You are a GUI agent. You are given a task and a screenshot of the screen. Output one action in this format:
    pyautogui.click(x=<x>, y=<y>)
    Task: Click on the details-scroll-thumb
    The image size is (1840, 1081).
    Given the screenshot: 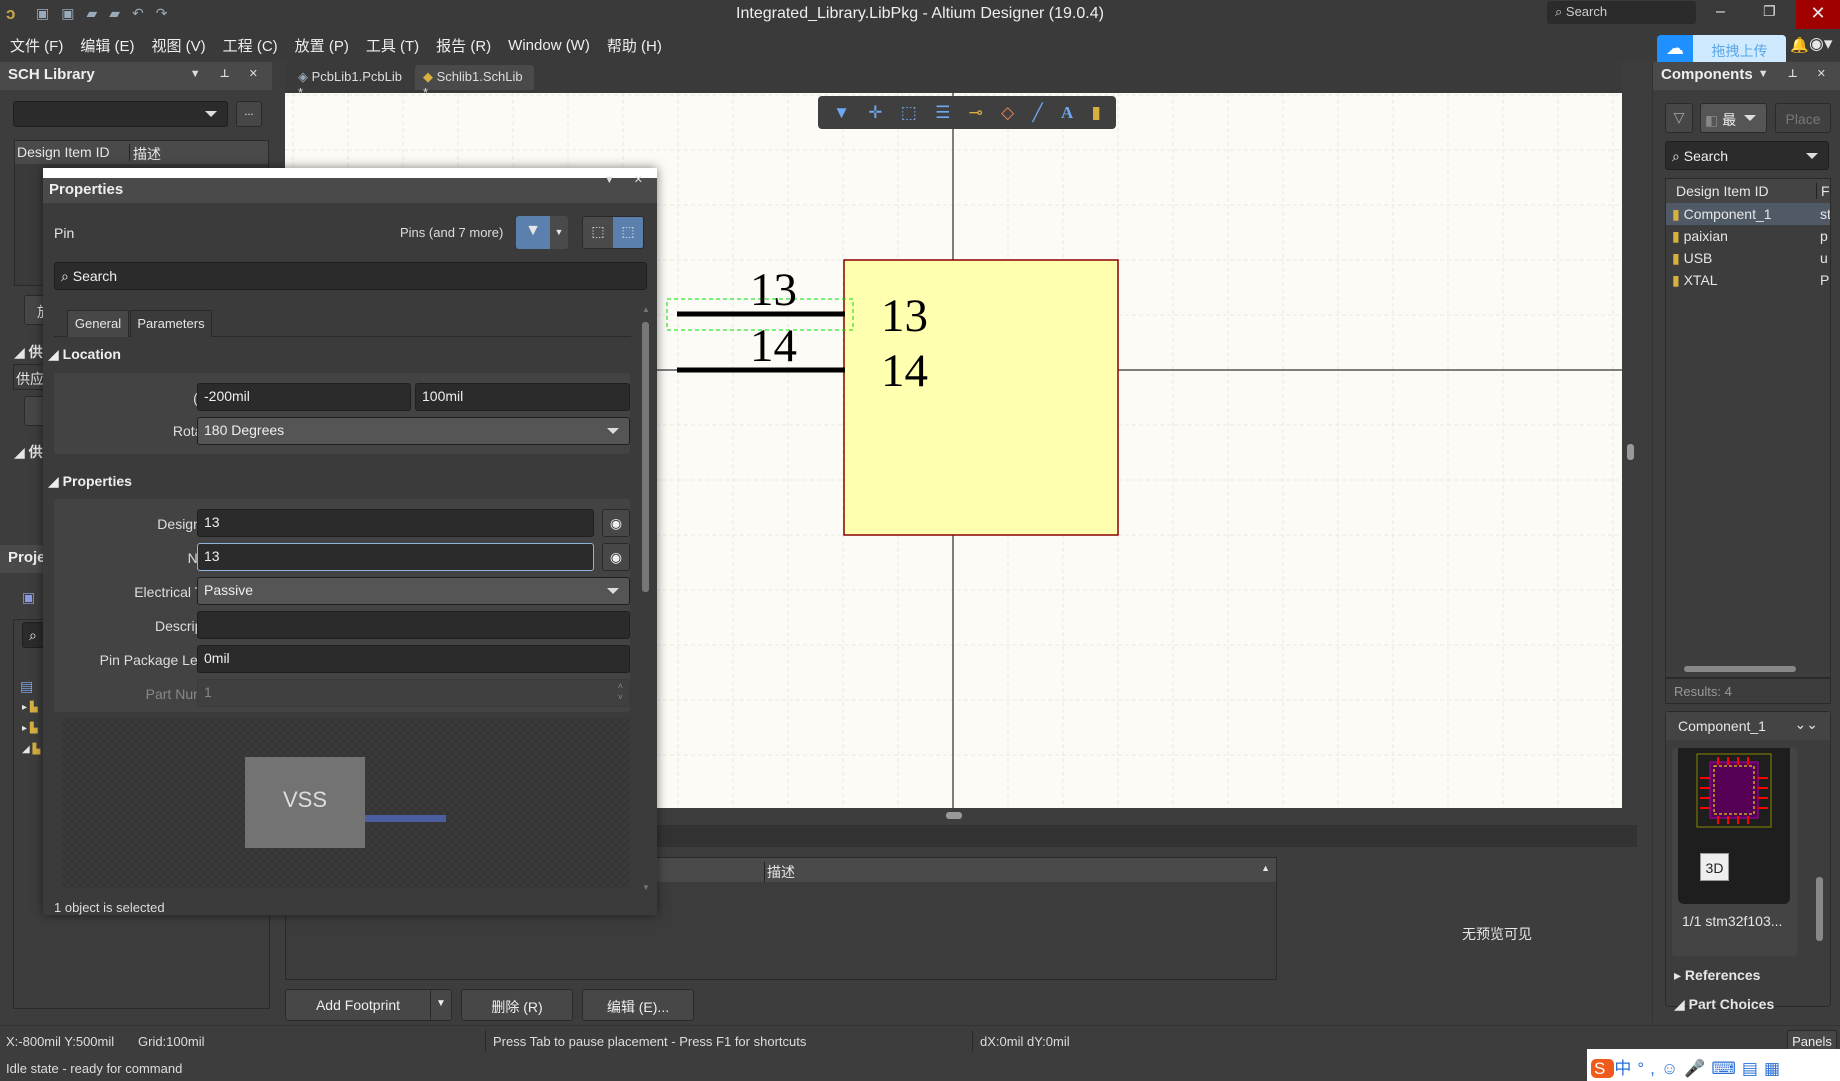 What is the action you would take?
    pyautogui.click(x=1819, y=909)
    